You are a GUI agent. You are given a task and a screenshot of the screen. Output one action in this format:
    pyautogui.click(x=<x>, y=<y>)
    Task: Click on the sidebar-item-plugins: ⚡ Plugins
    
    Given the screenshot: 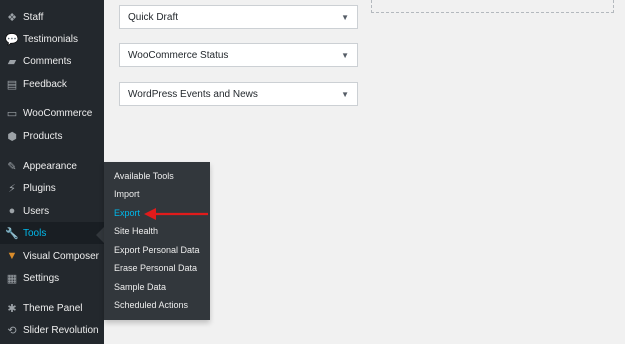 What is the action you would take?
    pyautogui.click(x=52, y=188)
    